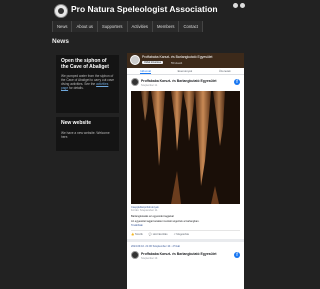 The width and height of the screenshot is (320, 289). What do you see at coordinates (242, 5) in the screenshot?
I see `email-icon` at bounding box center [242, 5].